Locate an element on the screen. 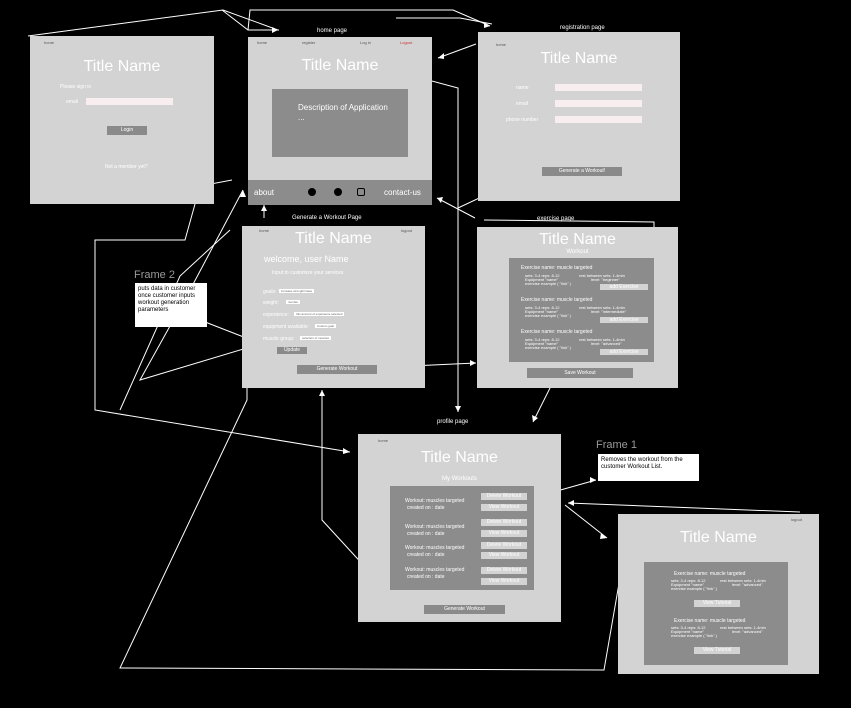 The width and height of the screenshot is (851, 708). facebook-icon is located at coordinates (338, 192).